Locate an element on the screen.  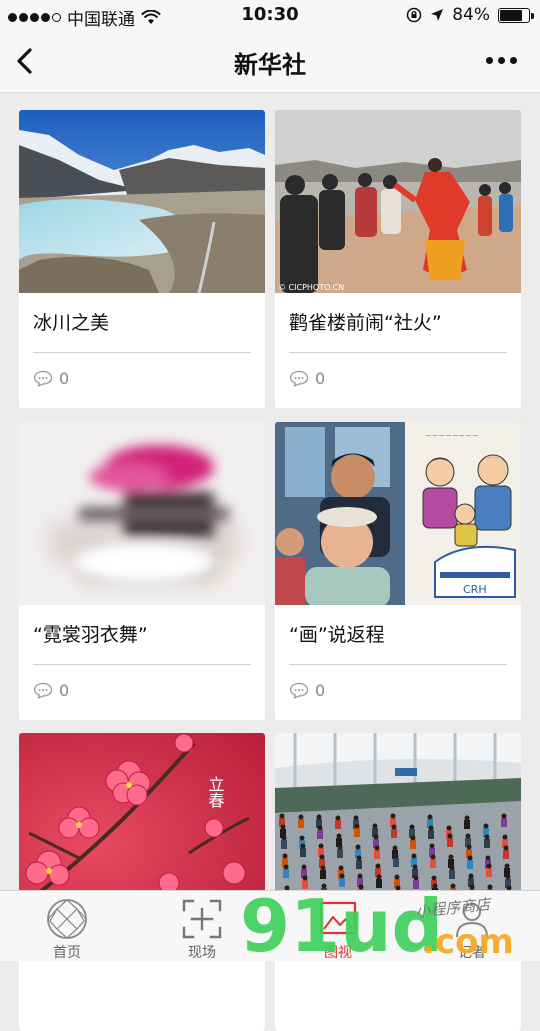
svg-text: CRH is located at coordinates (475, 589).